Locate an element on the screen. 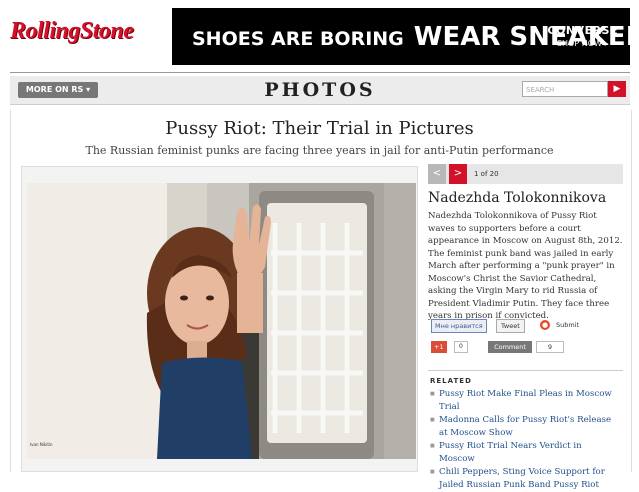 The width and height of the screenshot is (639, 492). stumbleupon-submit-button: ● Submit is located at coordinates (559, 325).